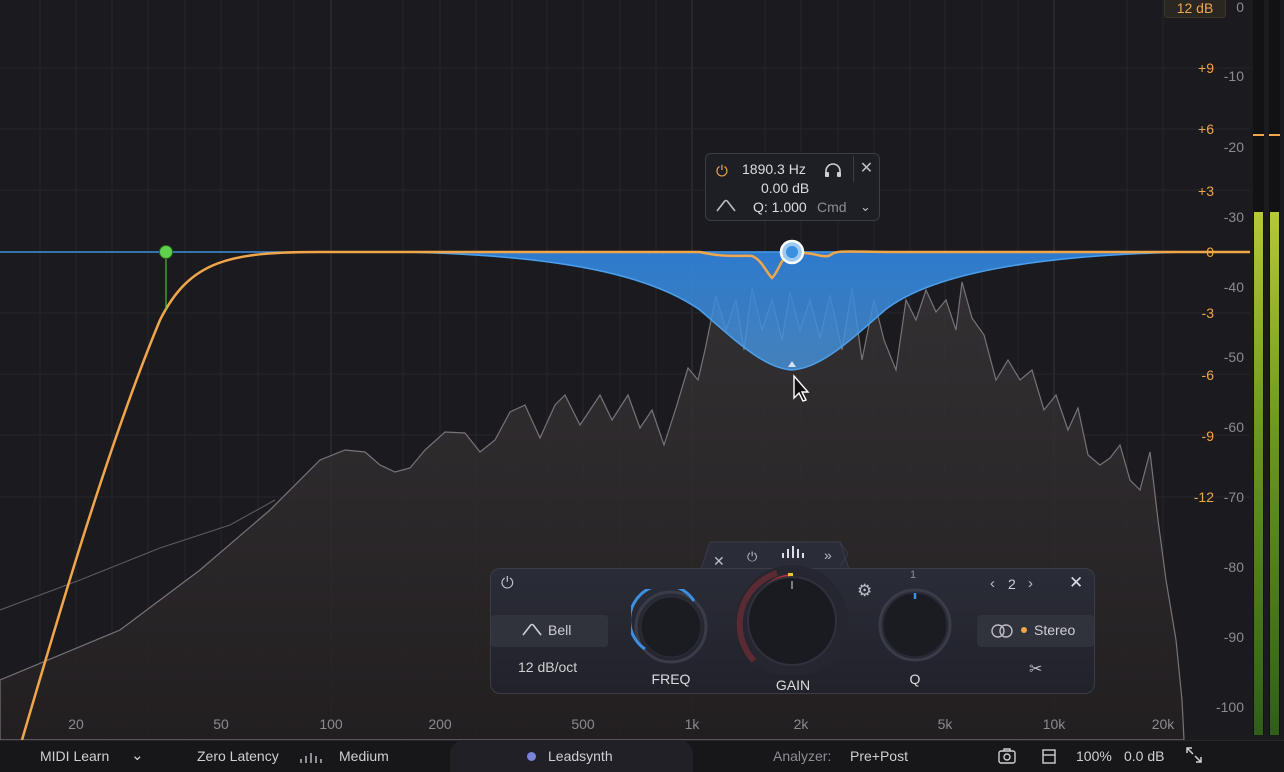 This screenshot has width=1284, height=772. What do you see at coordinates (774, 169) in the screenshot?
I see `tooltip-frequency: 1890.3 Hz` at bounding box center [774, 169].